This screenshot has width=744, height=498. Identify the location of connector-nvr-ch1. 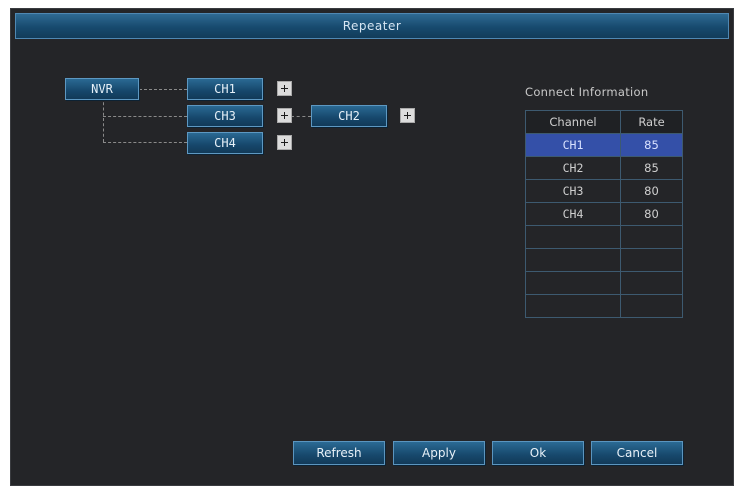
(163, 89).